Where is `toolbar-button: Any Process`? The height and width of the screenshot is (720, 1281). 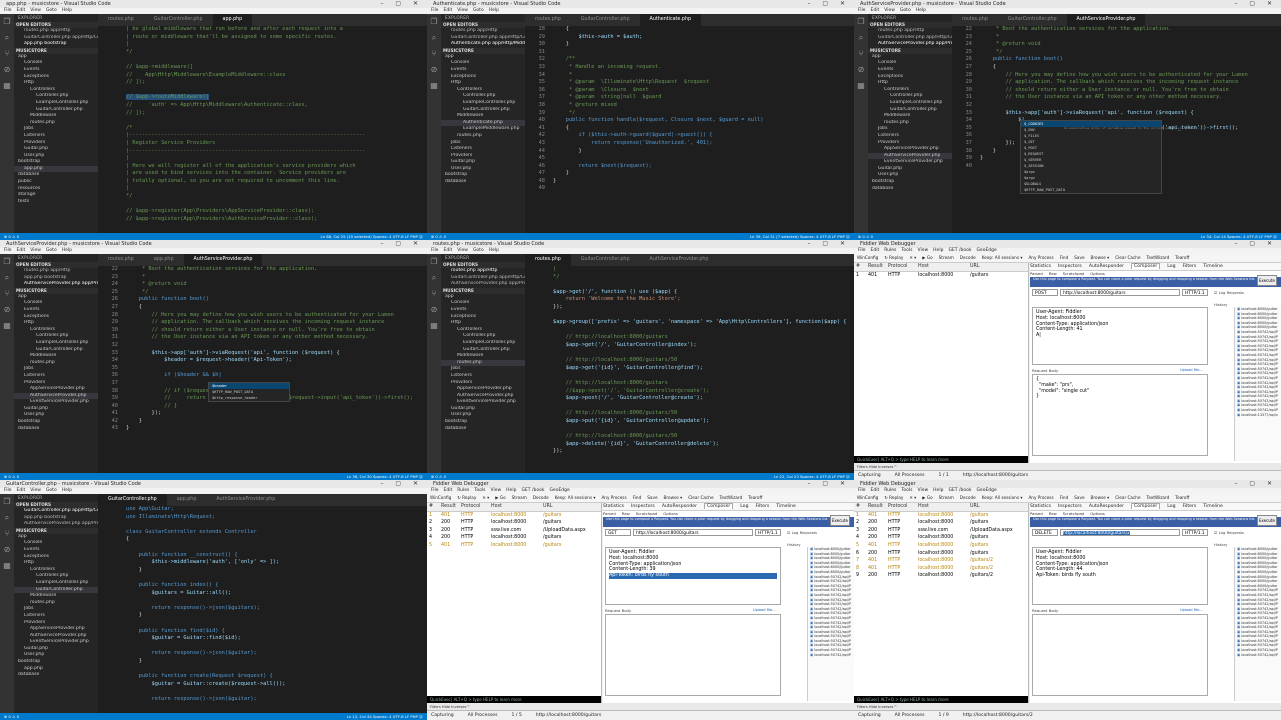
toolbar-button: Any Process is located at coordinates (613, 497).